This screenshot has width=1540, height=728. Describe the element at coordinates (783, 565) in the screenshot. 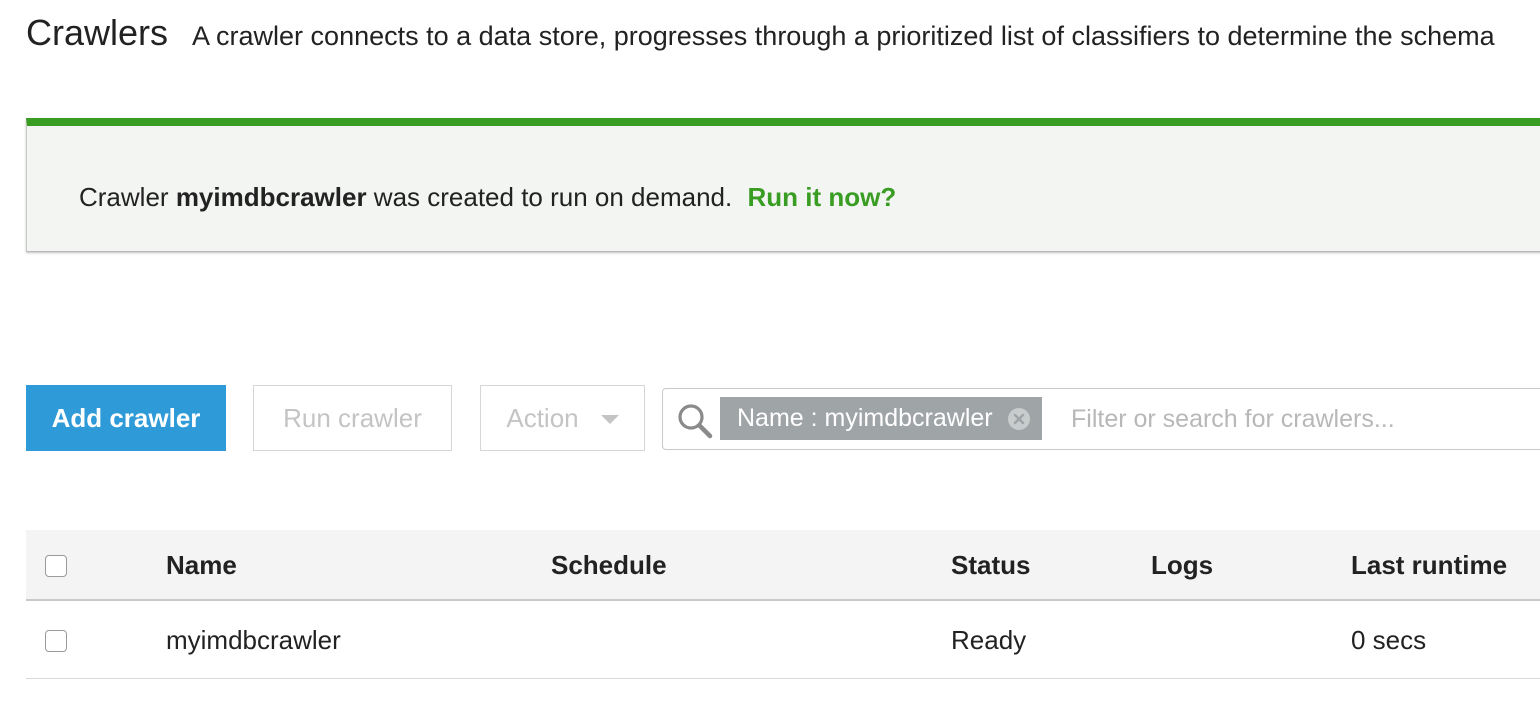

I see `table-header: Name Schedule Status Logs Last runtime` at that location.